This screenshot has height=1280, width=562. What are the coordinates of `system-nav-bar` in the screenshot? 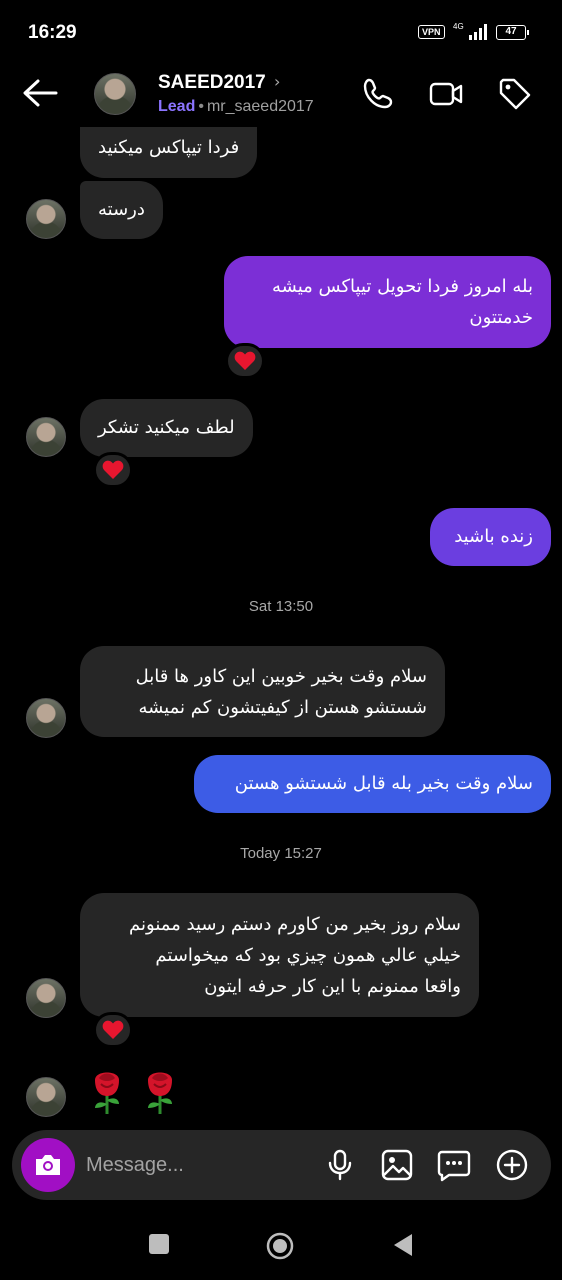 It's located at (281, 1245).